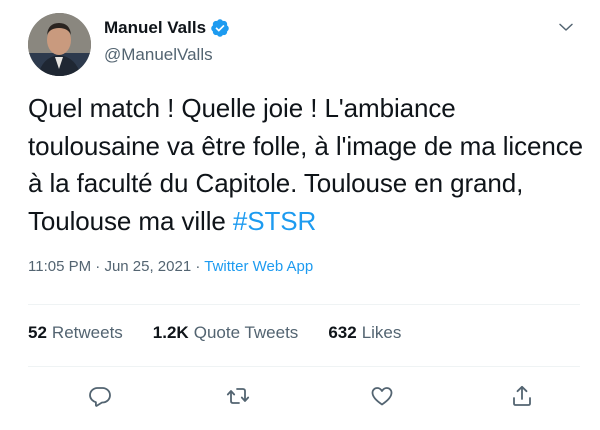 Image resolution: width=600 pixels, height=430 pixels. I want to click on retweets-stat: 52 Retweets, so click(75, 333).